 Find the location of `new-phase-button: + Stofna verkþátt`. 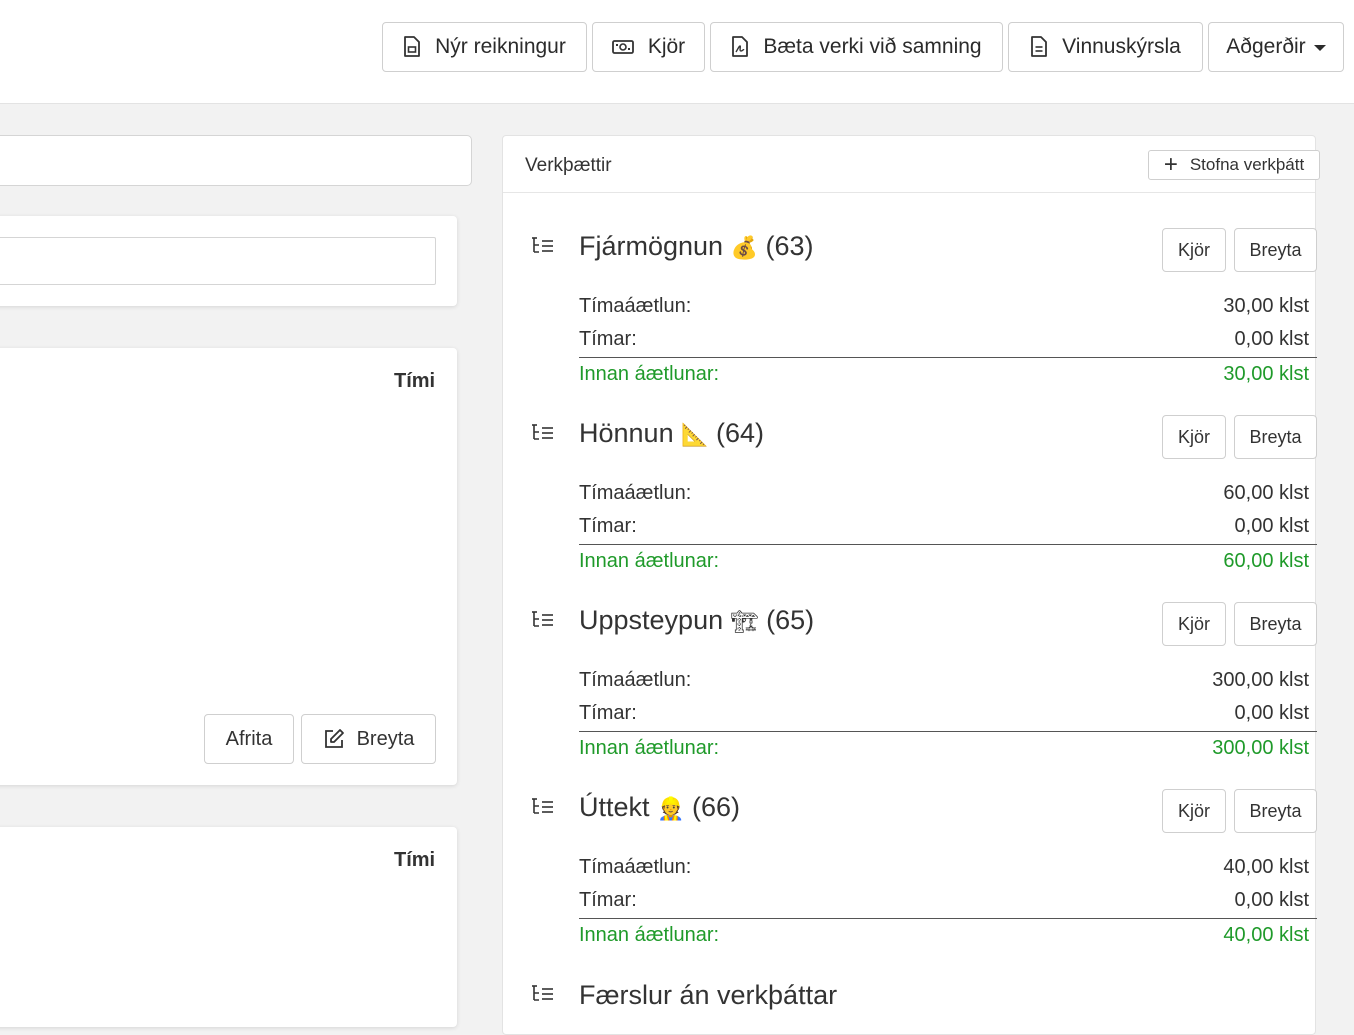

new-phase-button: + Stofna verkþátt is located at coordinates (1234, 165).